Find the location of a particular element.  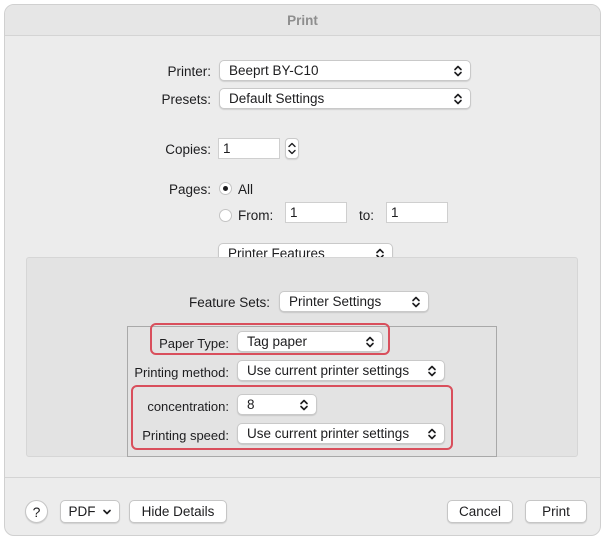

presets-label: Presets: is located at coordinates (186, 99).